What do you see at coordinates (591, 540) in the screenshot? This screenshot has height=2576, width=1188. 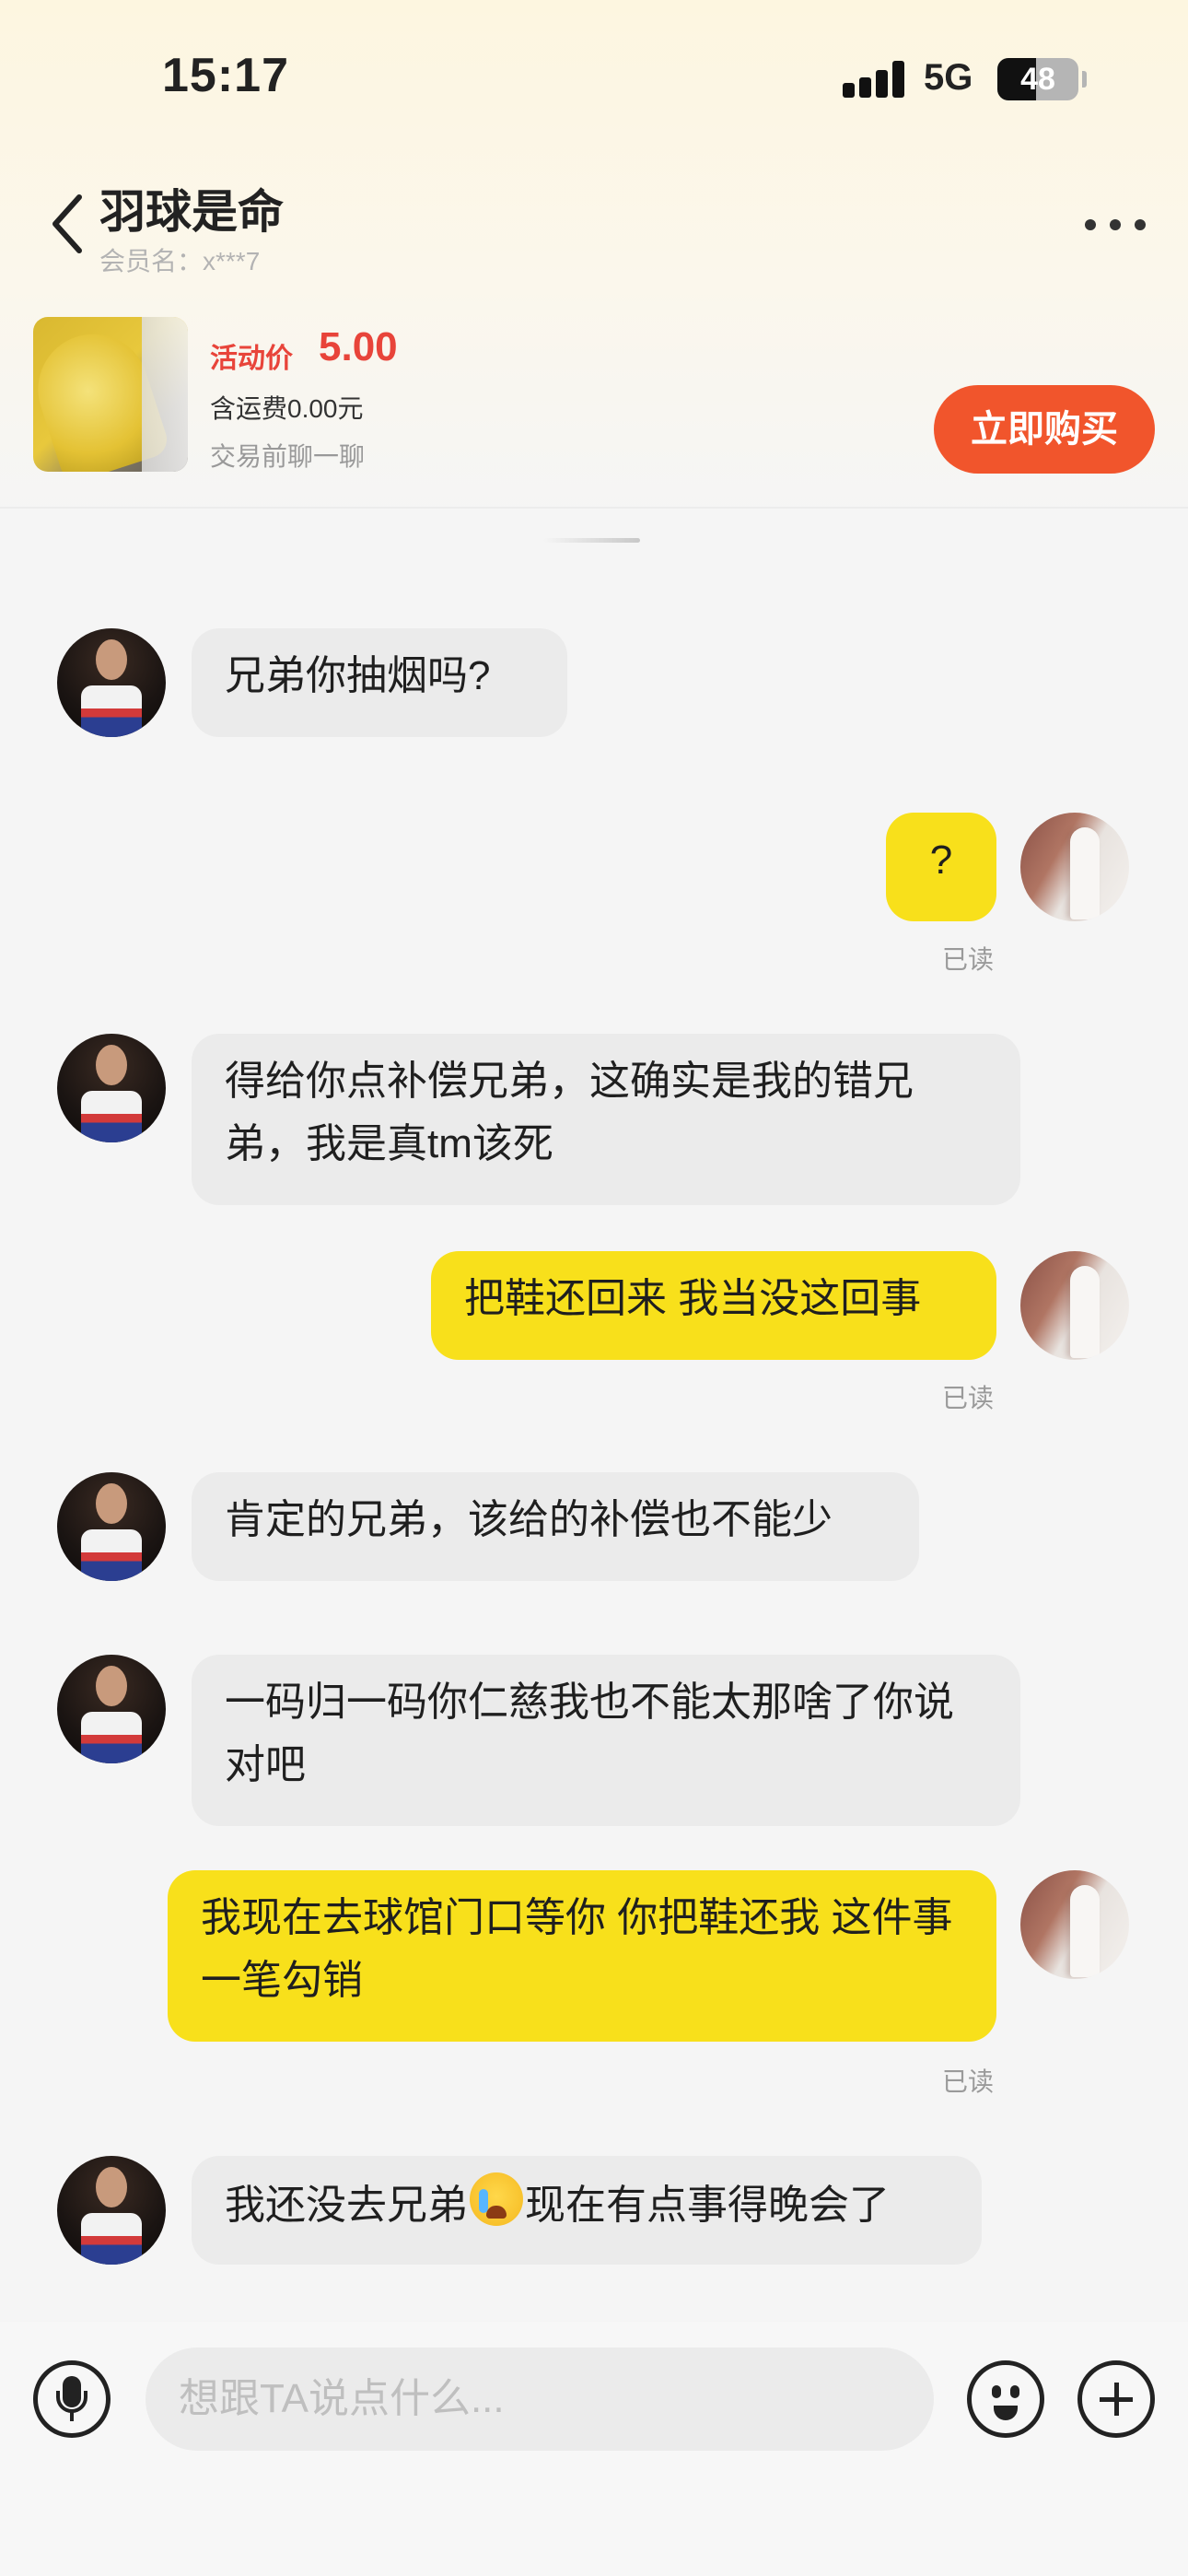 I see `scroll-indicator` at bounding box center [591, 540].